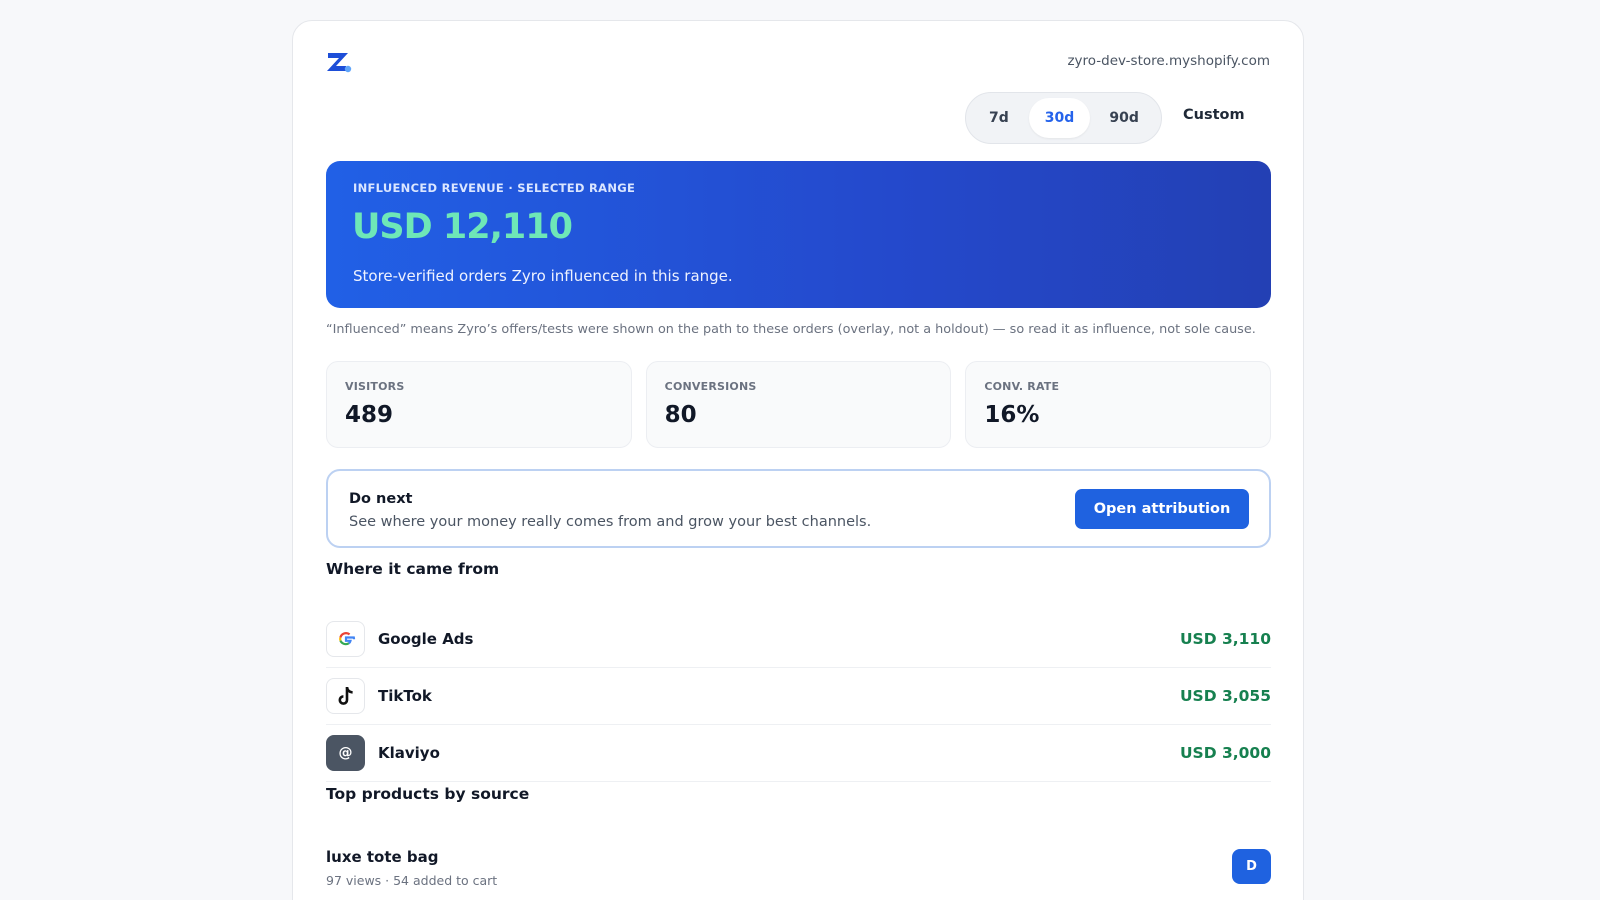 This screenshot has width=1600, height=900. What do you see at coordinates (405, 696) in the screenshot?
I see `source-name: TikTok` at bounding box center [405, 696].